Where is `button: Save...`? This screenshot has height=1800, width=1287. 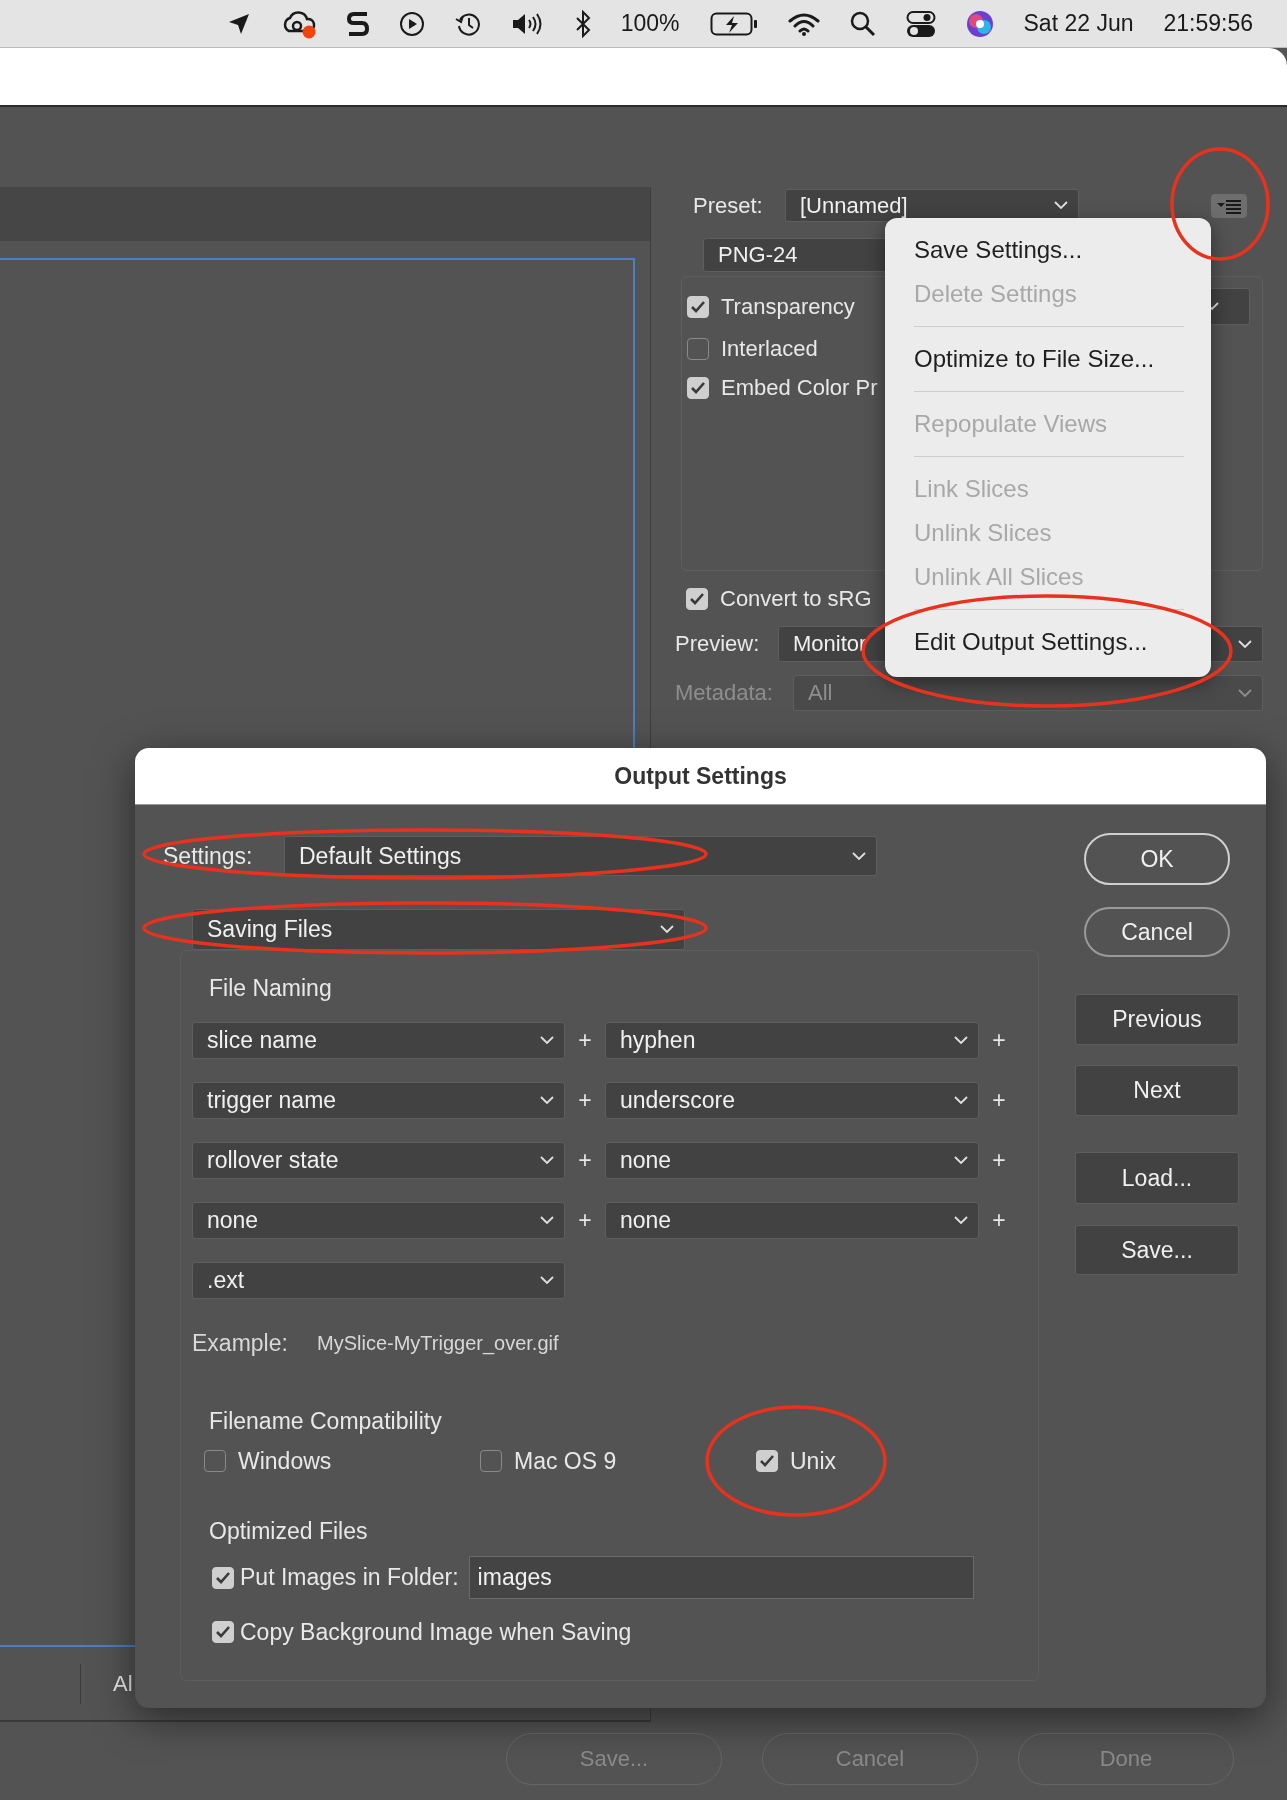
button: Save... is located at coordinates (1157, 1250).